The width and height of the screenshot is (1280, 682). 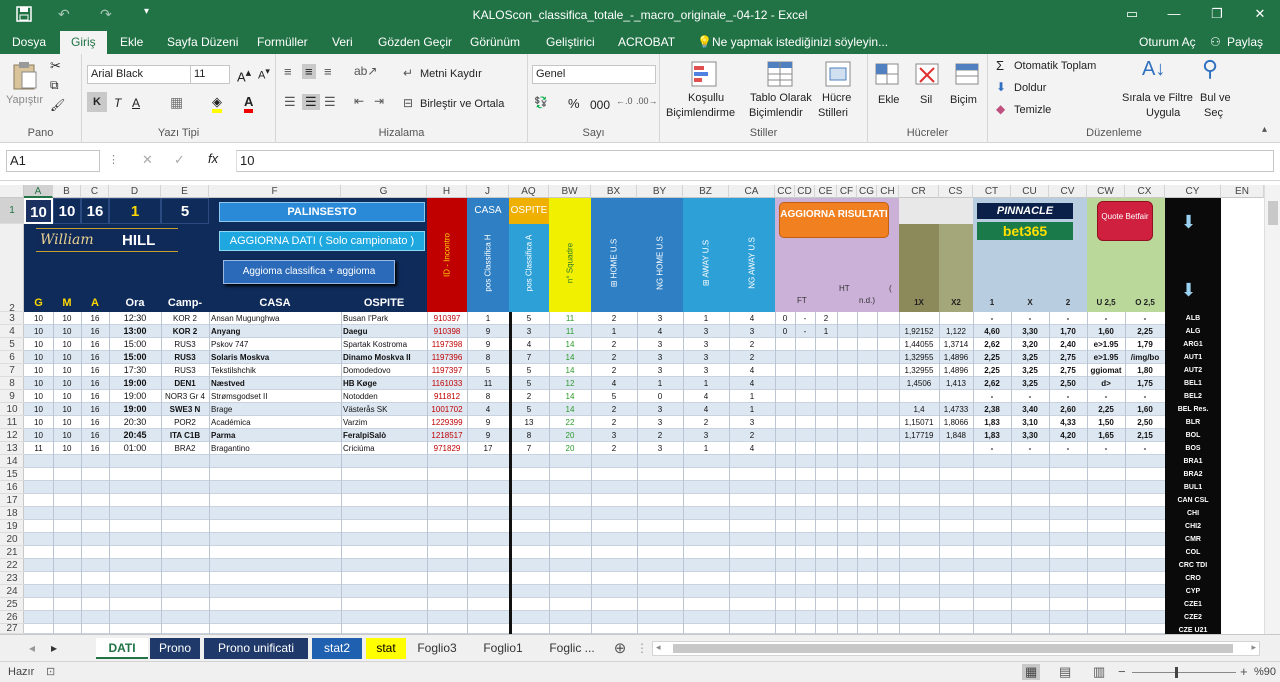 I want to click on fill-button: Doldur, so click(x=1030, y=88).